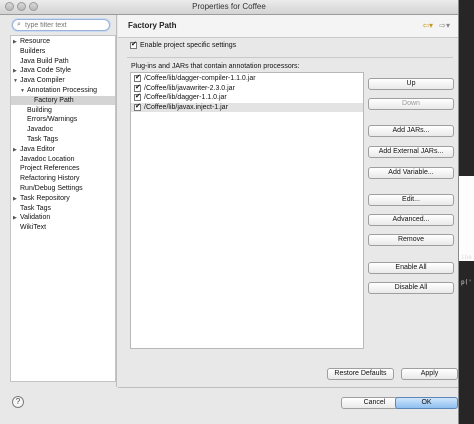 The width and height of the screenshot is (474, 424). I want to click on search-icon: ⌕, so click(19, 24).